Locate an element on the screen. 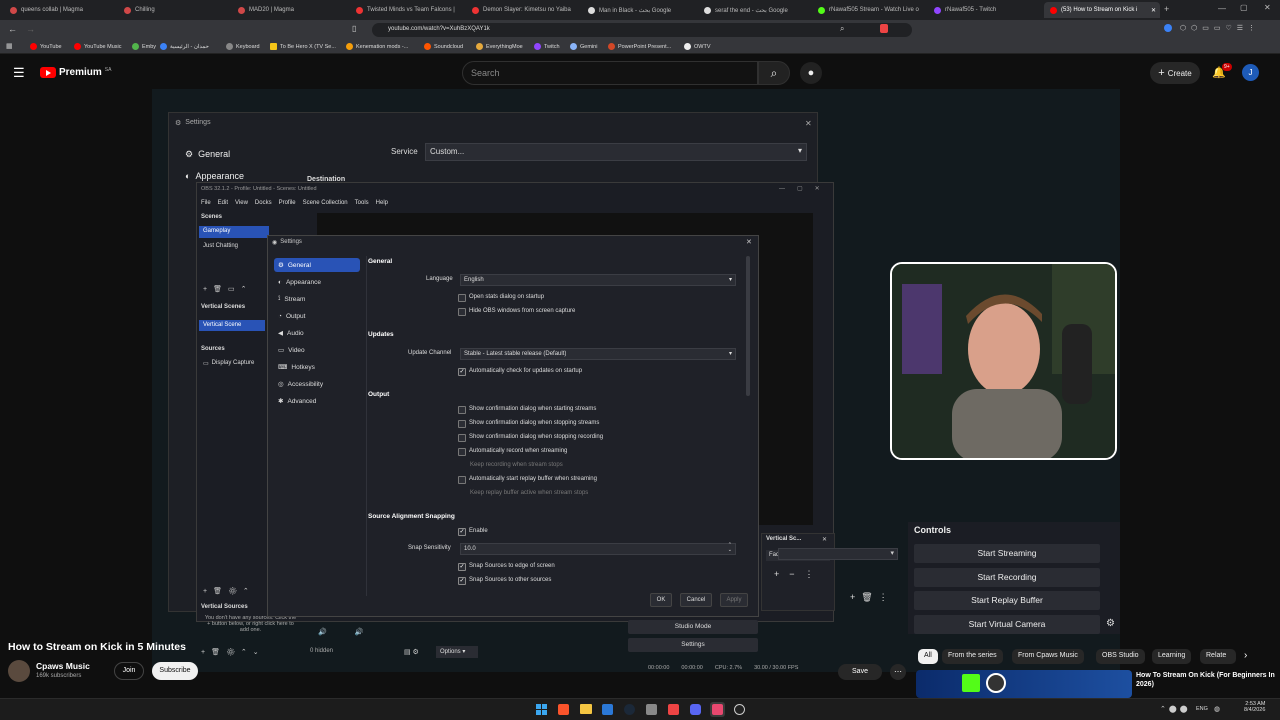 This screenshot has height=720, width=1280. browser-tab: rNawaf505 - Twitch is located at coordinates (984, 10).